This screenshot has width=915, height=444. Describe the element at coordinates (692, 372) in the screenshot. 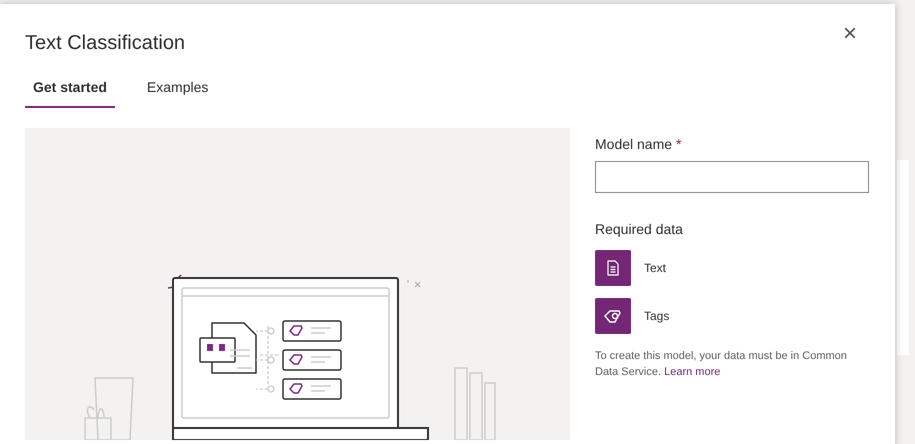

I see `learn-more-link: Learn more` at that location.